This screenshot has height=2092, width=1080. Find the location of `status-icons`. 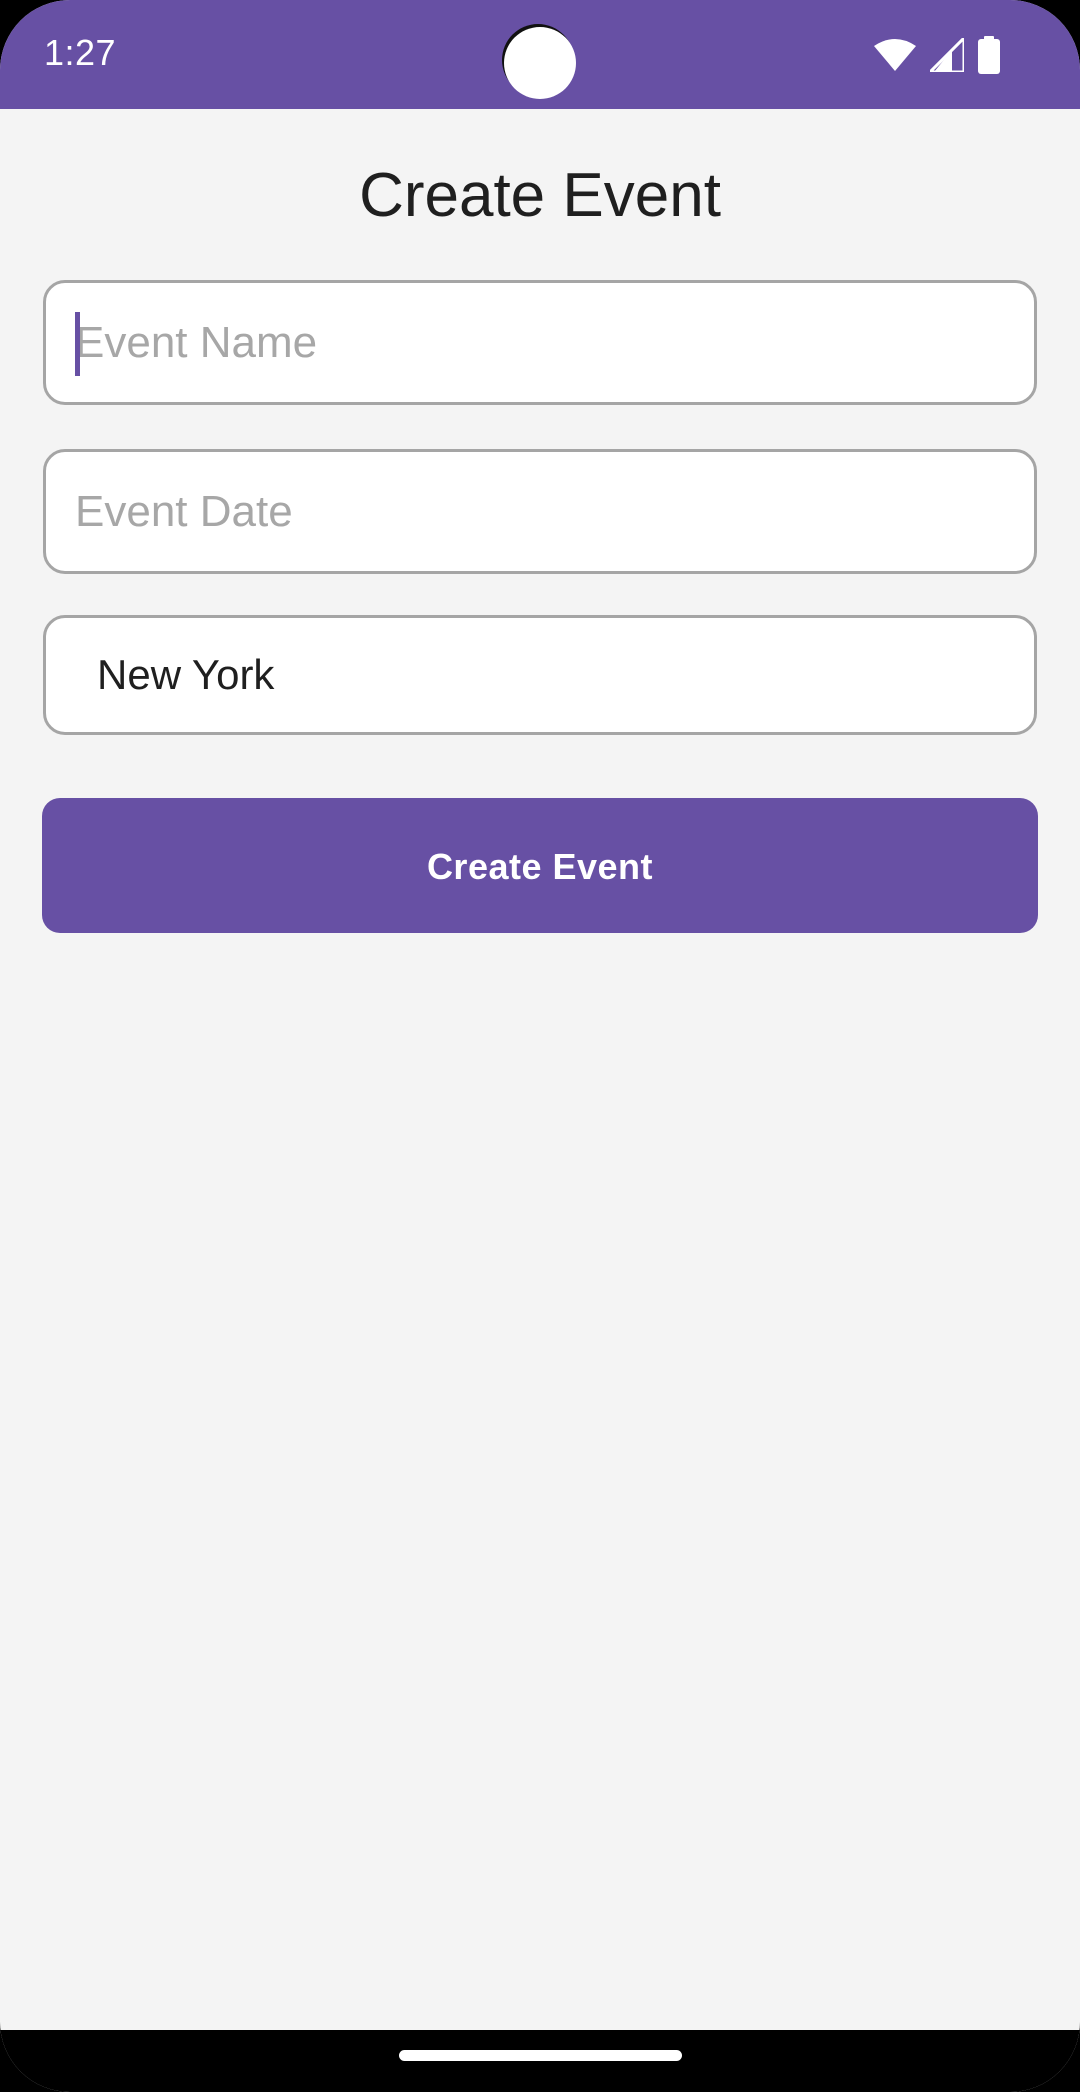

status-icons is located at coordinates (937, 55).